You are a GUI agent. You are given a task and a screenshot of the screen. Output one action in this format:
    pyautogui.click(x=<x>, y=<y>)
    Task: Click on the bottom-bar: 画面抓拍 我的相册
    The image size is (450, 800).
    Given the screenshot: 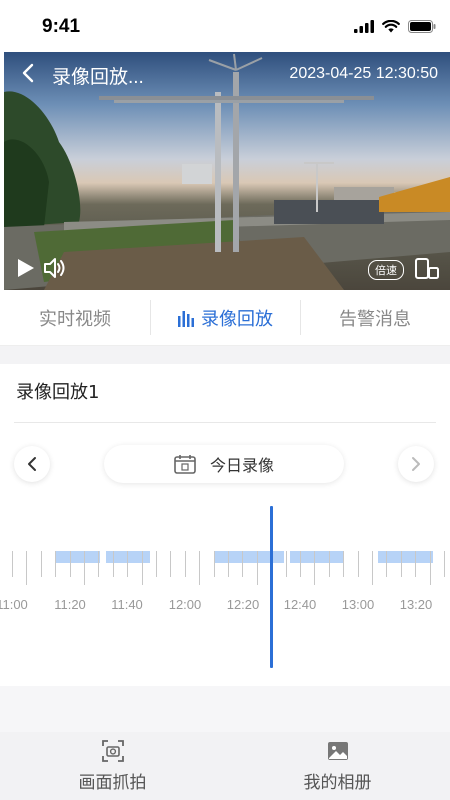 What is the action you would take?
    pyautogui.click(x=225, y=766)
    